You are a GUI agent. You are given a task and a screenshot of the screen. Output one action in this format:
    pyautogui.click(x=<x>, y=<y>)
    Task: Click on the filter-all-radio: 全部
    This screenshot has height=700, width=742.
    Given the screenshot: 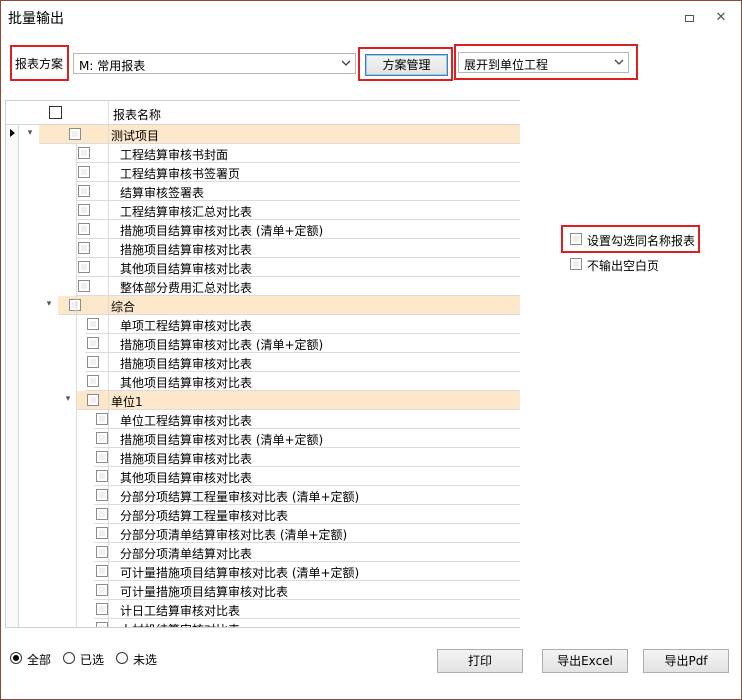 What is the action you would take?
    pyautogui.click(x=35, y=659)
    